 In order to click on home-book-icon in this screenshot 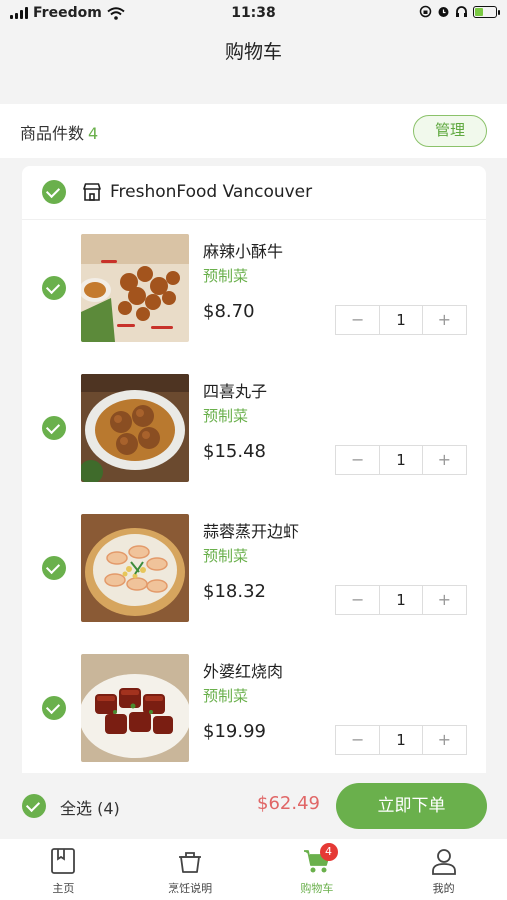, I will do `click(63, 861)`.